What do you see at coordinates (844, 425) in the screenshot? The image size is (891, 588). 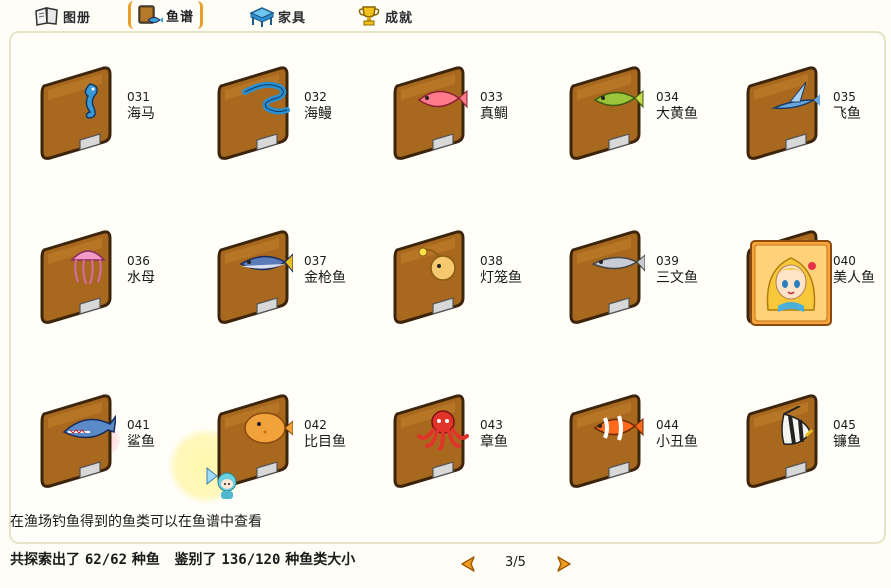 I see `fish-number: 045` at bounding box center [844, 425].